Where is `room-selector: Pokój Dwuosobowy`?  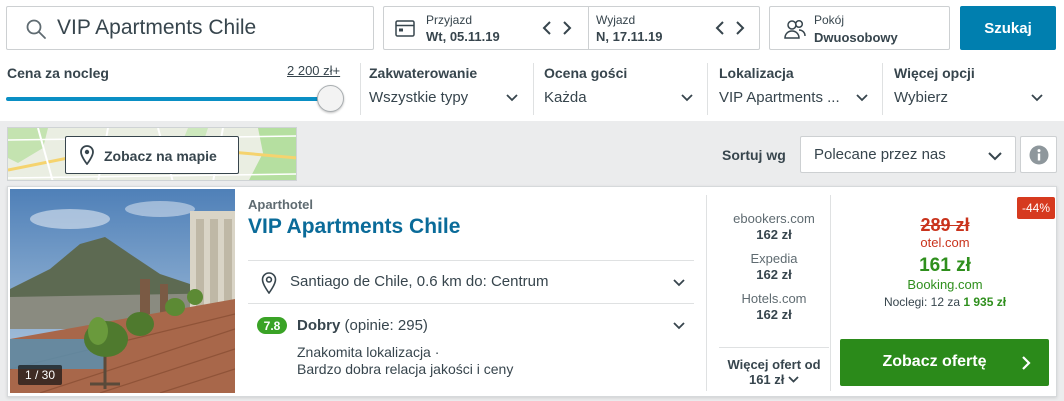 room-selector: Pokój Dwuosobowy is located at coordinates (859, 28).